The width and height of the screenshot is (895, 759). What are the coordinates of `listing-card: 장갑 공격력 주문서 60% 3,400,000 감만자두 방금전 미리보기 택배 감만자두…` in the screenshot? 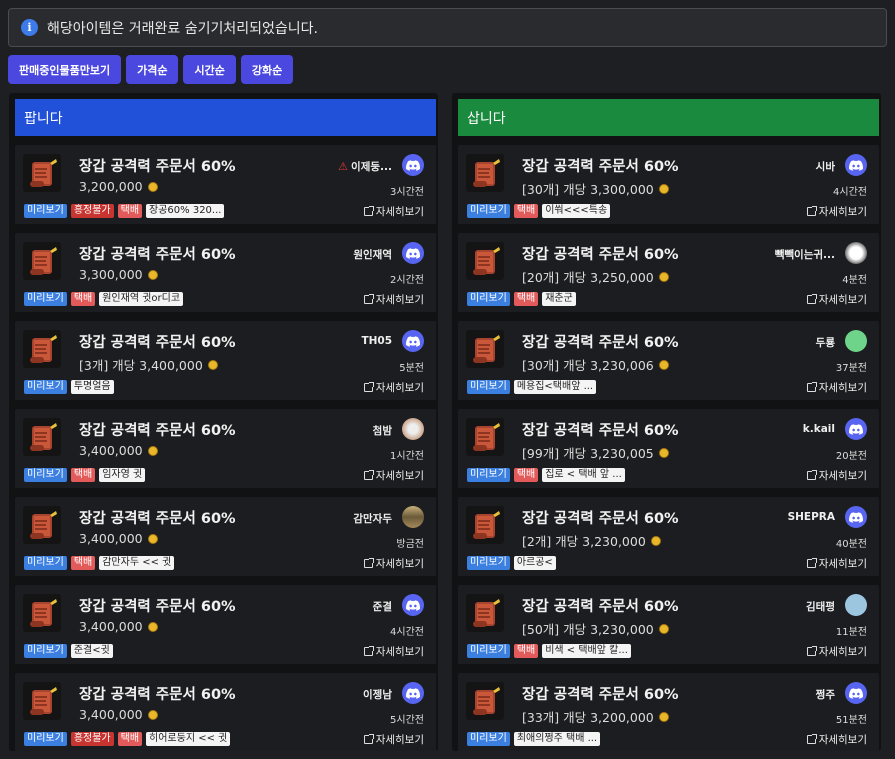 It's located at (225, 536).